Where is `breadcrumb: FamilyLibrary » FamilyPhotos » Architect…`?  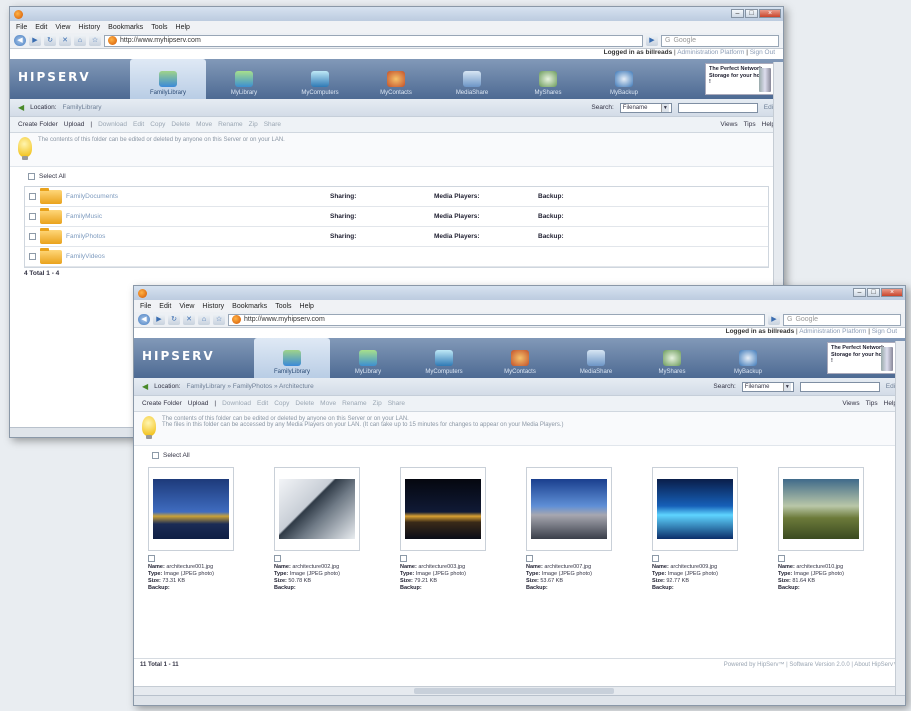
breadcrumb: FamilyLibrary » FamilyPhotos » Architect… is located at coordinates (250, 386).